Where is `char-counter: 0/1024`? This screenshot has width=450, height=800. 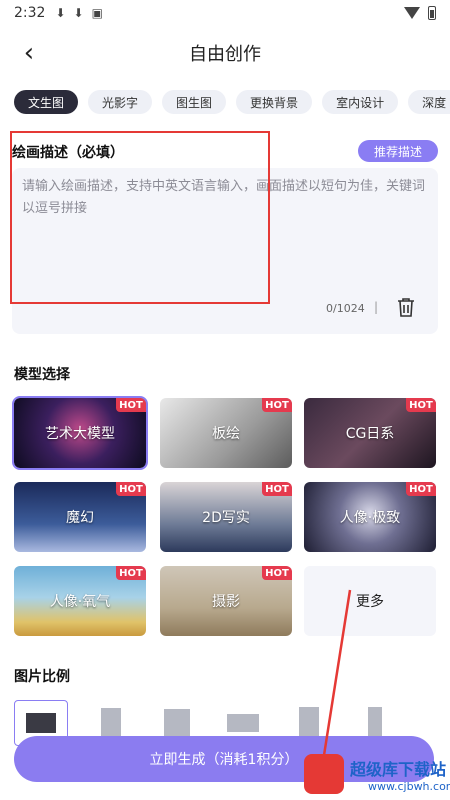
char-counter: 0/1024 is located at coordinates (345, 308).